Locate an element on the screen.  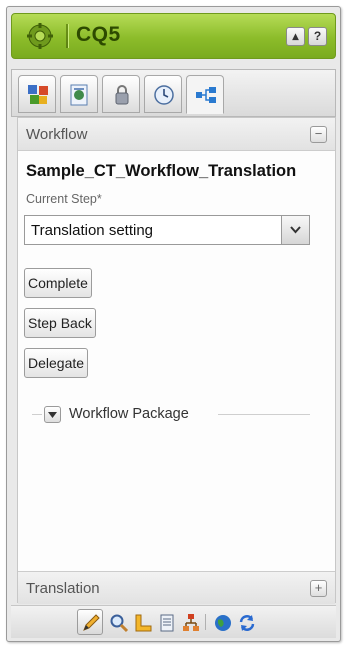
document-icon is located at coordinates (167, 623).